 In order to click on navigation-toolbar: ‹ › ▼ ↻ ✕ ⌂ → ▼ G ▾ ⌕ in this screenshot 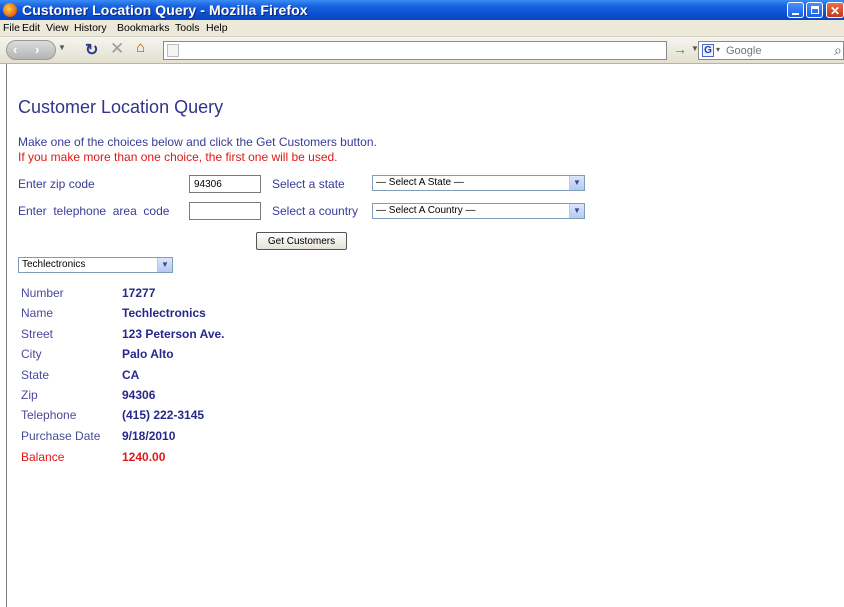, I will do `click(422, 50)`.